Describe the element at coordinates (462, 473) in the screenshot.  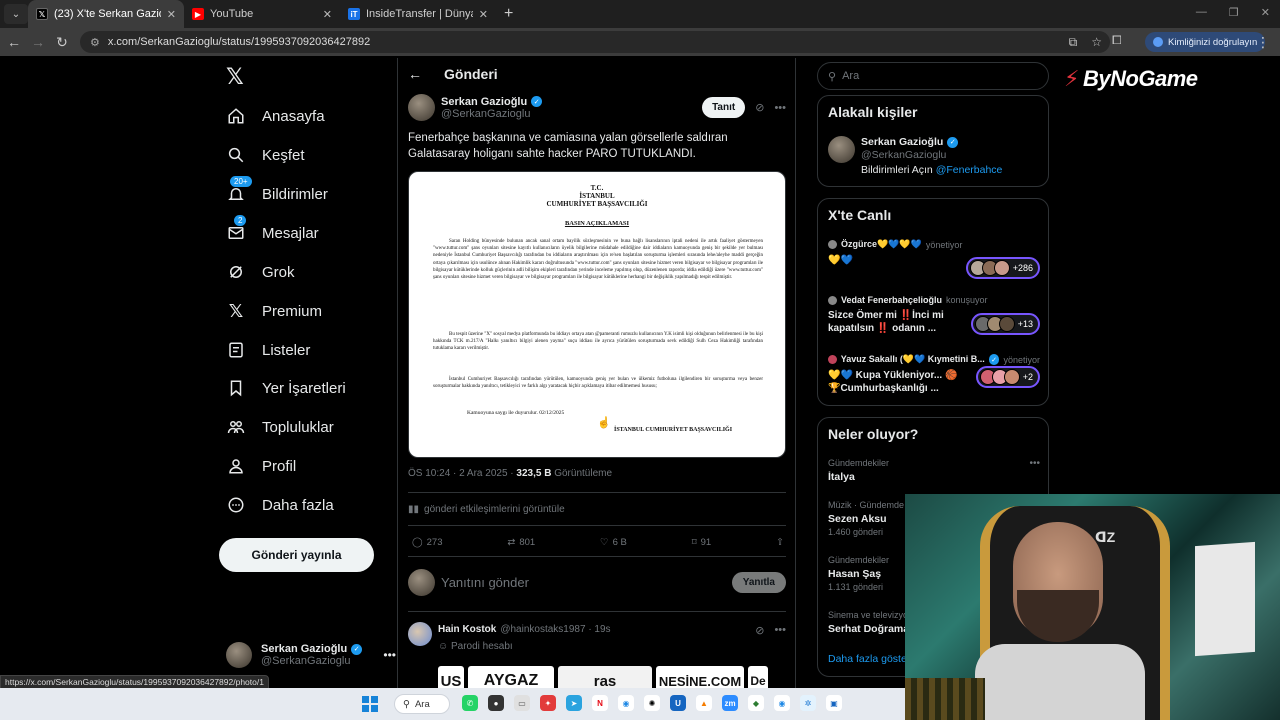
I see `post-timestamp: ÖS 10:24 · 2 Ara 2025 ·` at that location.